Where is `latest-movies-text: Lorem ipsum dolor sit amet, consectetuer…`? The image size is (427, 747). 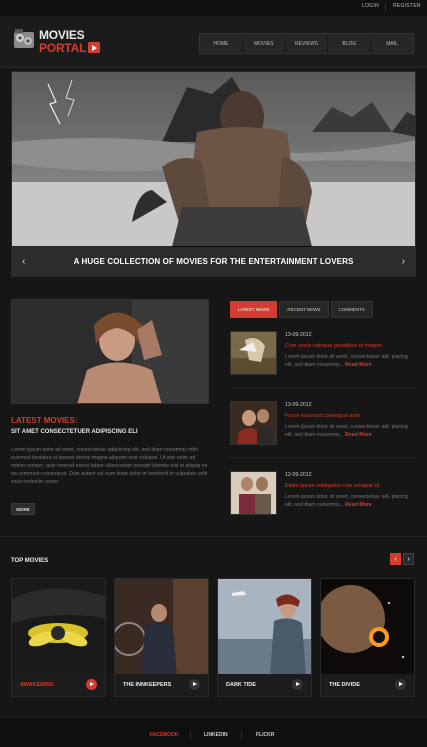 latest-movies-text: Lorem ipsum dolor sit amet, consectetuer… is located at coordinates (109, 466).